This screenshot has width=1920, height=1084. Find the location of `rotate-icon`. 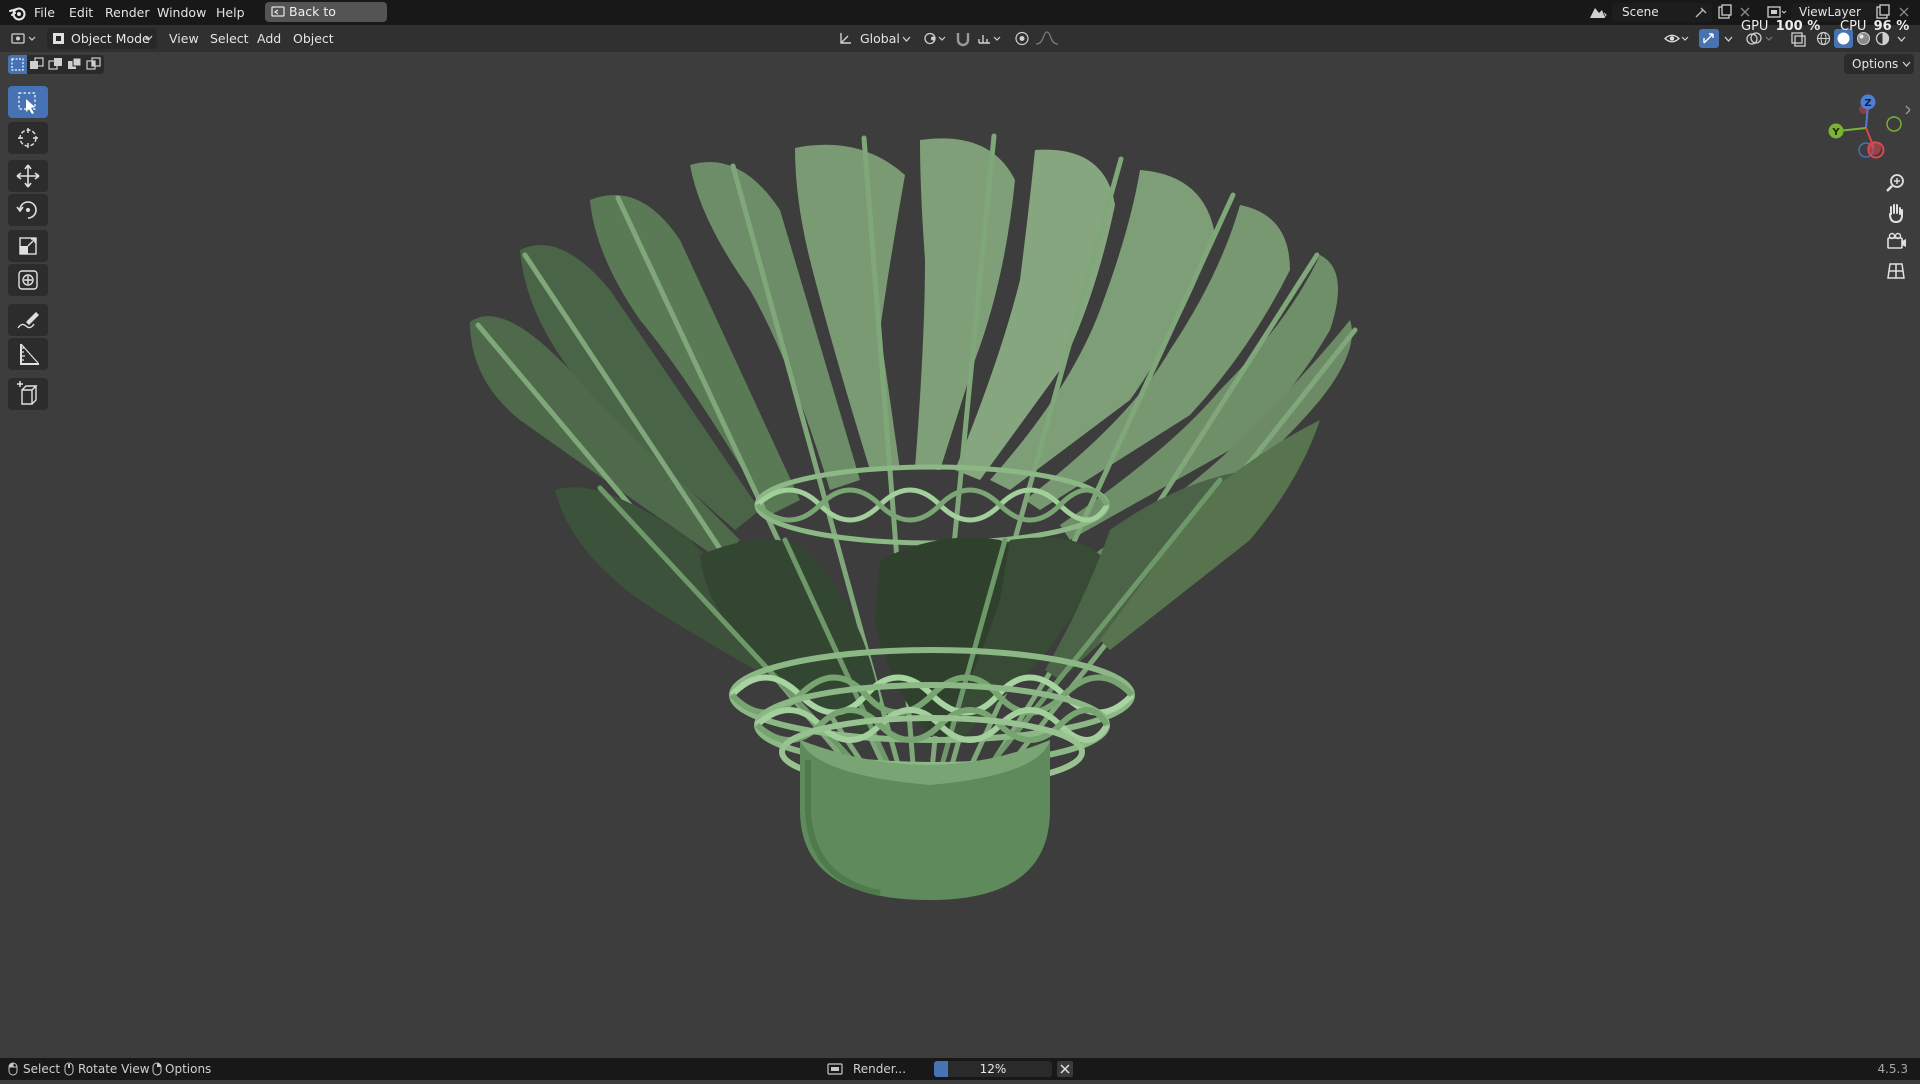

rotate-icon is located at coordinates (26, 210).